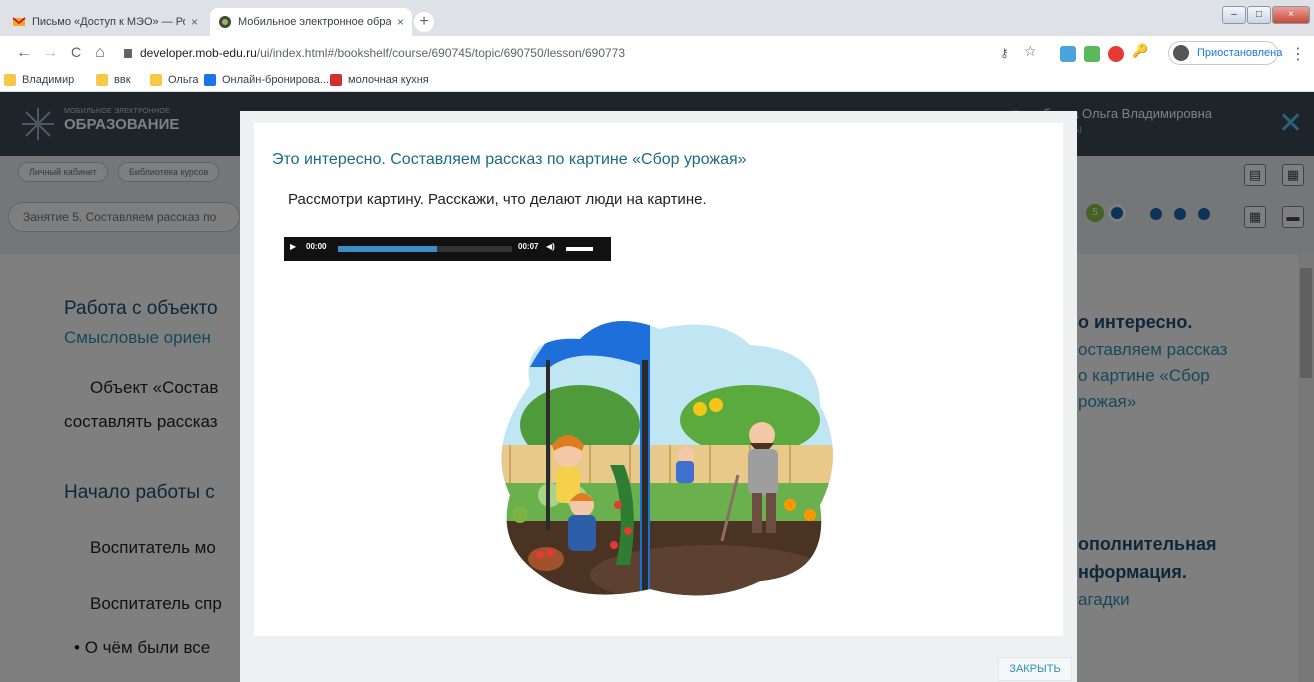  I want to click on site-icon, so click(336, 80).